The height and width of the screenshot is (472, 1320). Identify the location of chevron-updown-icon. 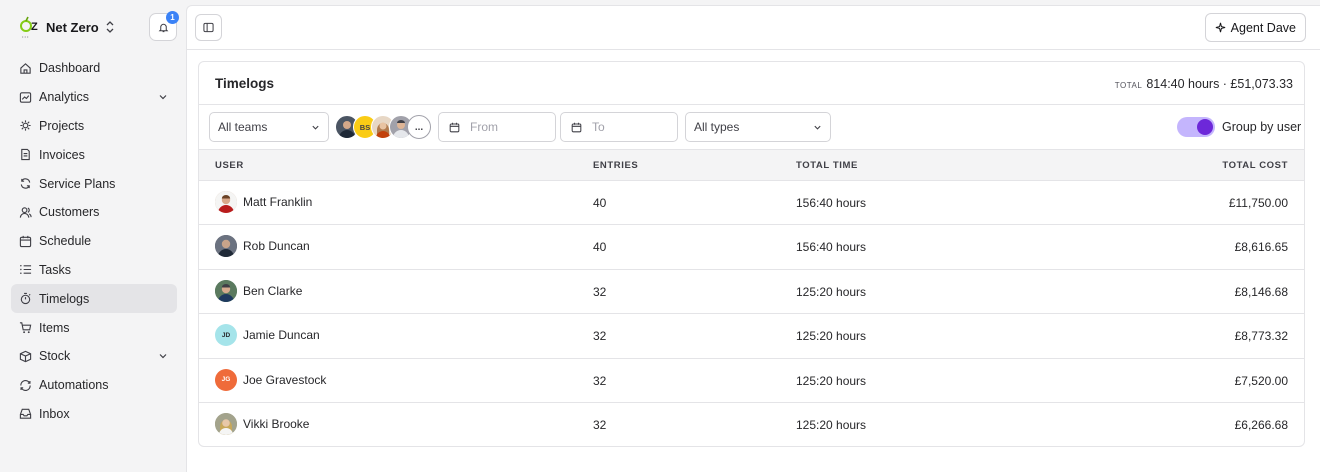
(110, 27).